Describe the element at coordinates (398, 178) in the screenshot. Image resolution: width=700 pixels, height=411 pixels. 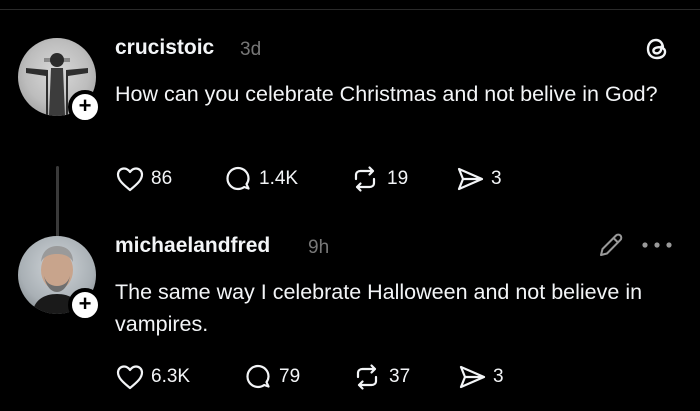
I see `repost-count: 19` at that location.